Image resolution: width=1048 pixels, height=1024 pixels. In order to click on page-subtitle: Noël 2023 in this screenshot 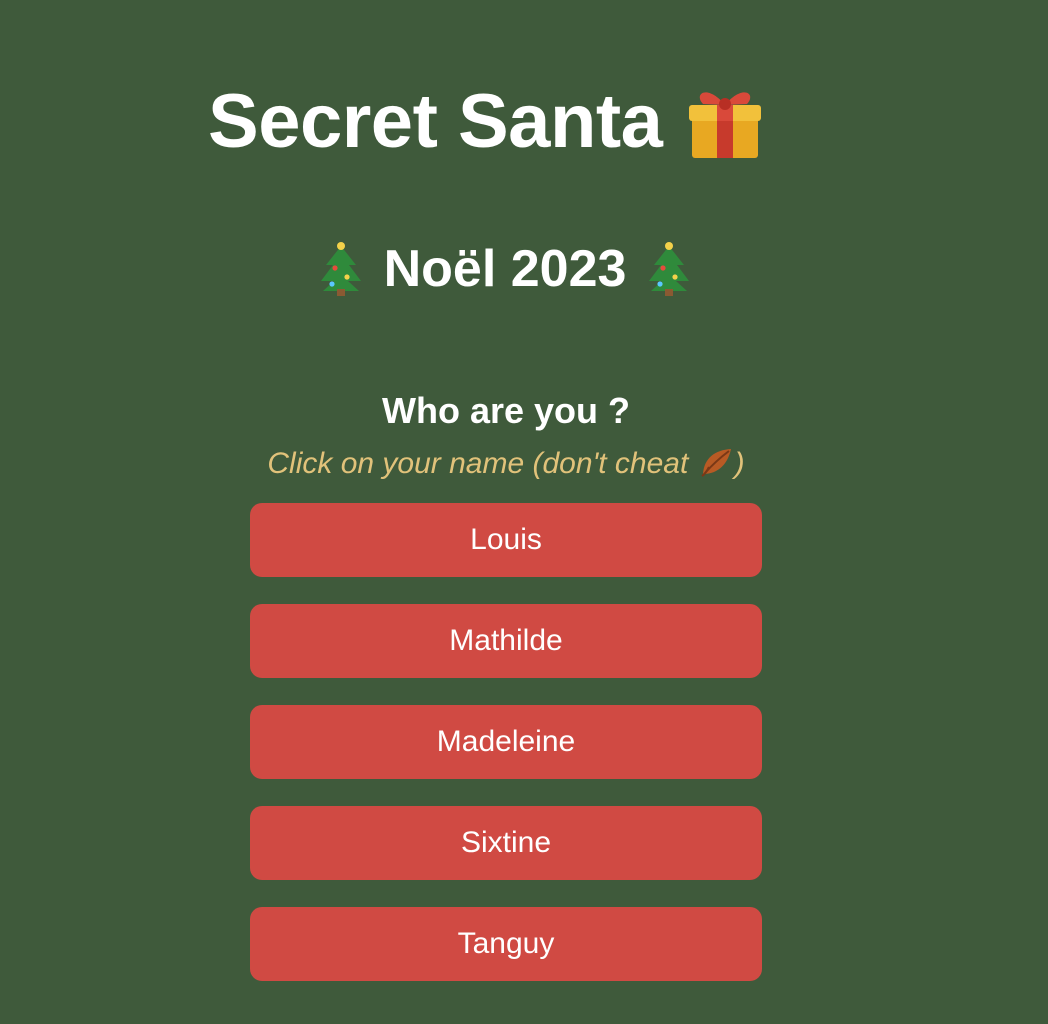, I will do `click(505, 269)`.